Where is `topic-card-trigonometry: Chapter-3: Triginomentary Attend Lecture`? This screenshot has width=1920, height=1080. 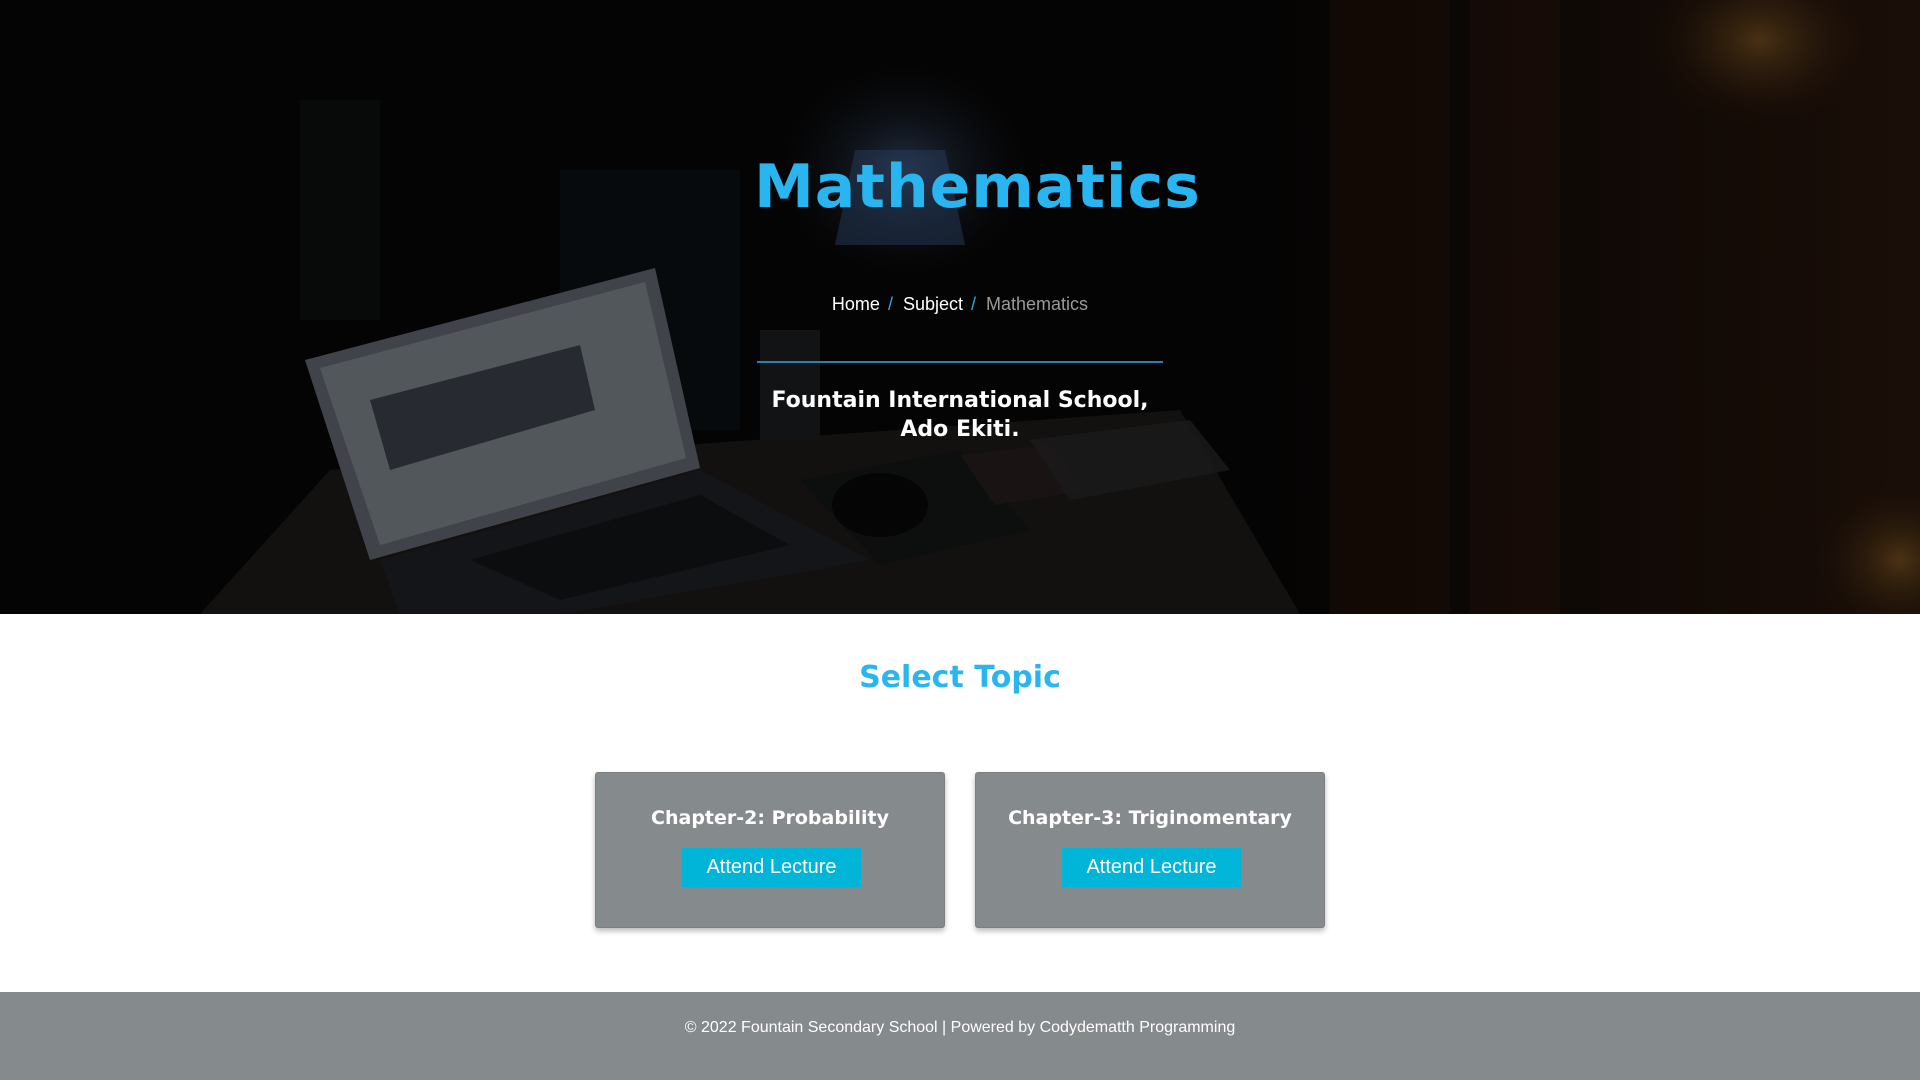
topic-card-trigonometry: Chapter-3: Triginomentary Attend Lecture is located at coordinates (1150, 850).